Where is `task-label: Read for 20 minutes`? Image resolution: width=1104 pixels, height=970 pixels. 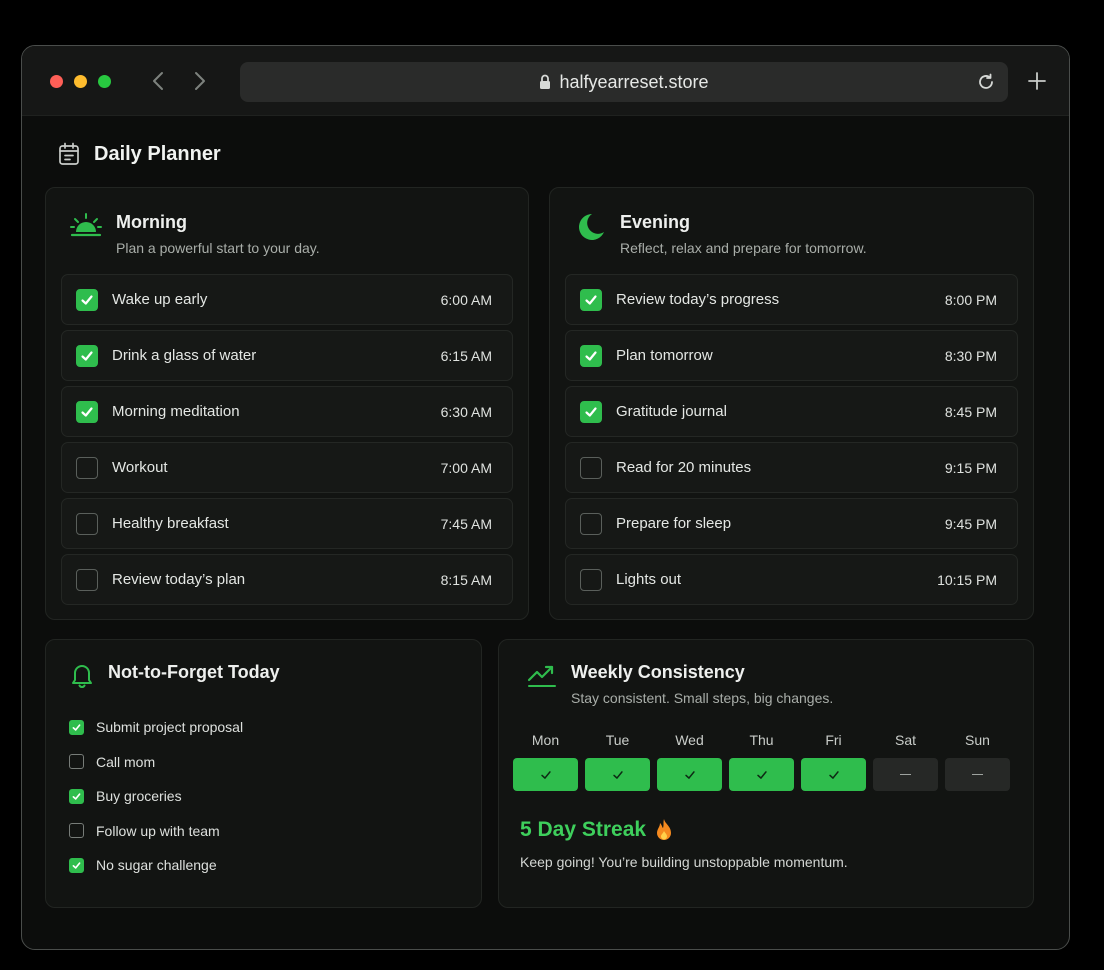
task-label: Read for 20 minutes is located at coordinates (684, 467).